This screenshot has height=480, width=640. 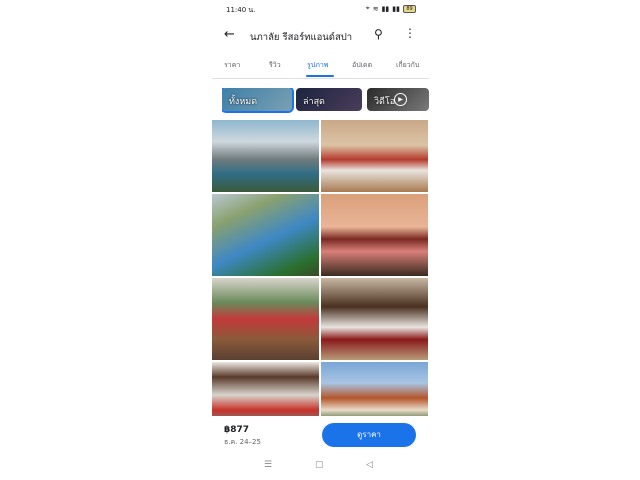 What do you see at coordinates (329, 99) in the screenshot?
I see `chip-latest: ล่าสุด` at bounding box center [329, 99].